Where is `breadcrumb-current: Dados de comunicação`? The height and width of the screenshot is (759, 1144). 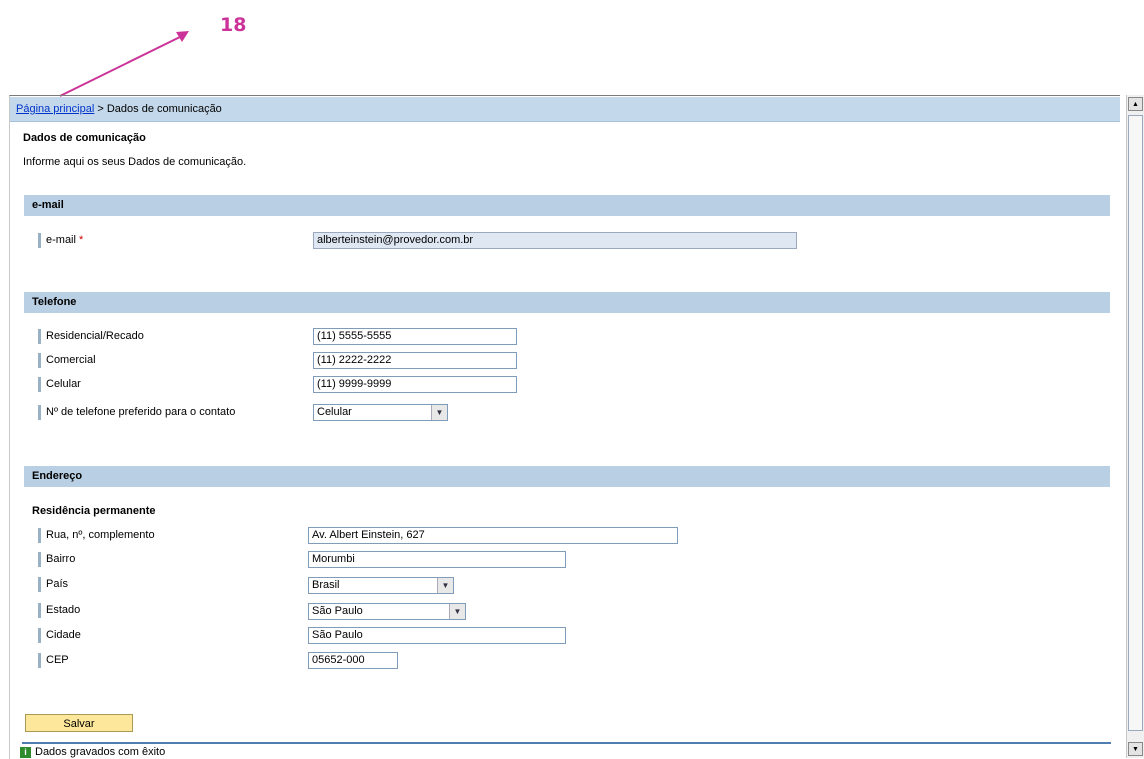 breadcrumb-current: Dados de comunicação is located at coordinates (164, 109).